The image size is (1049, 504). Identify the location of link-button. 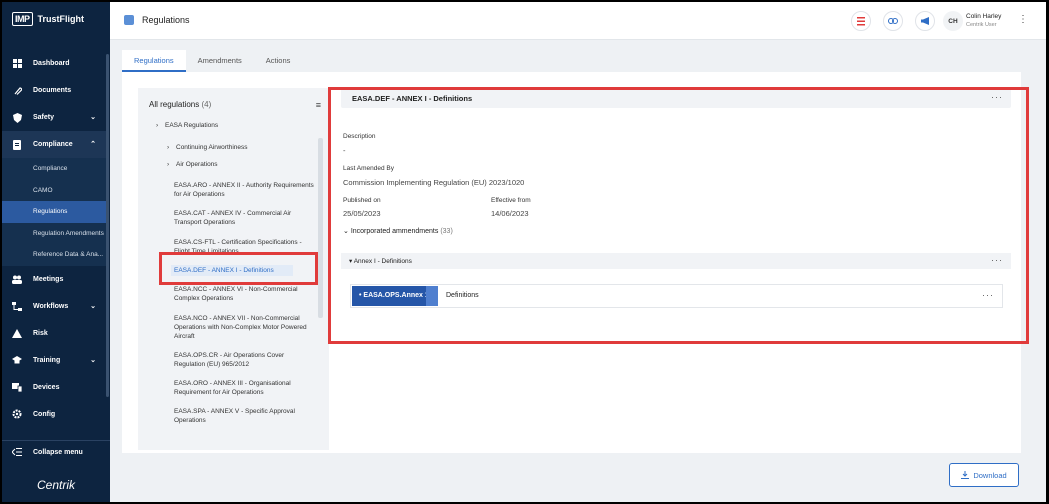
(893, 21).